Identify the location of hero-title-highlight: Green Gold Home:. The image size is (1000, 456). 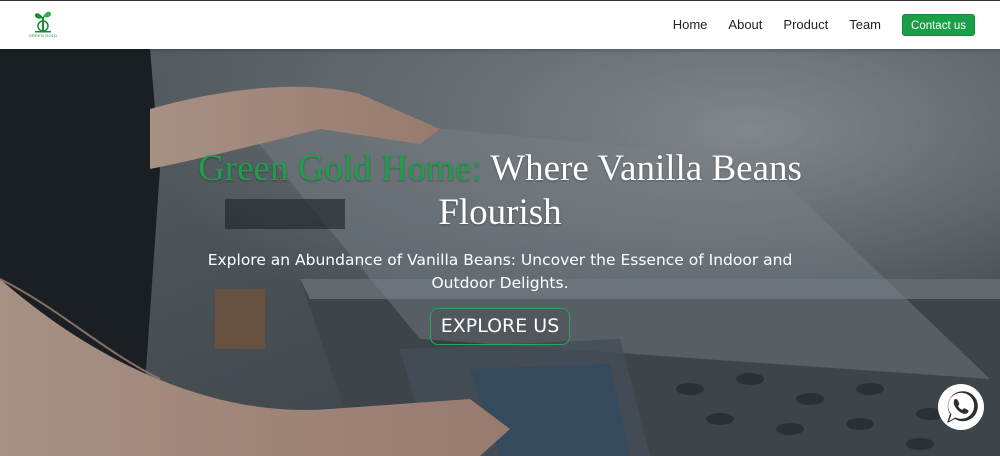
(340, 168).